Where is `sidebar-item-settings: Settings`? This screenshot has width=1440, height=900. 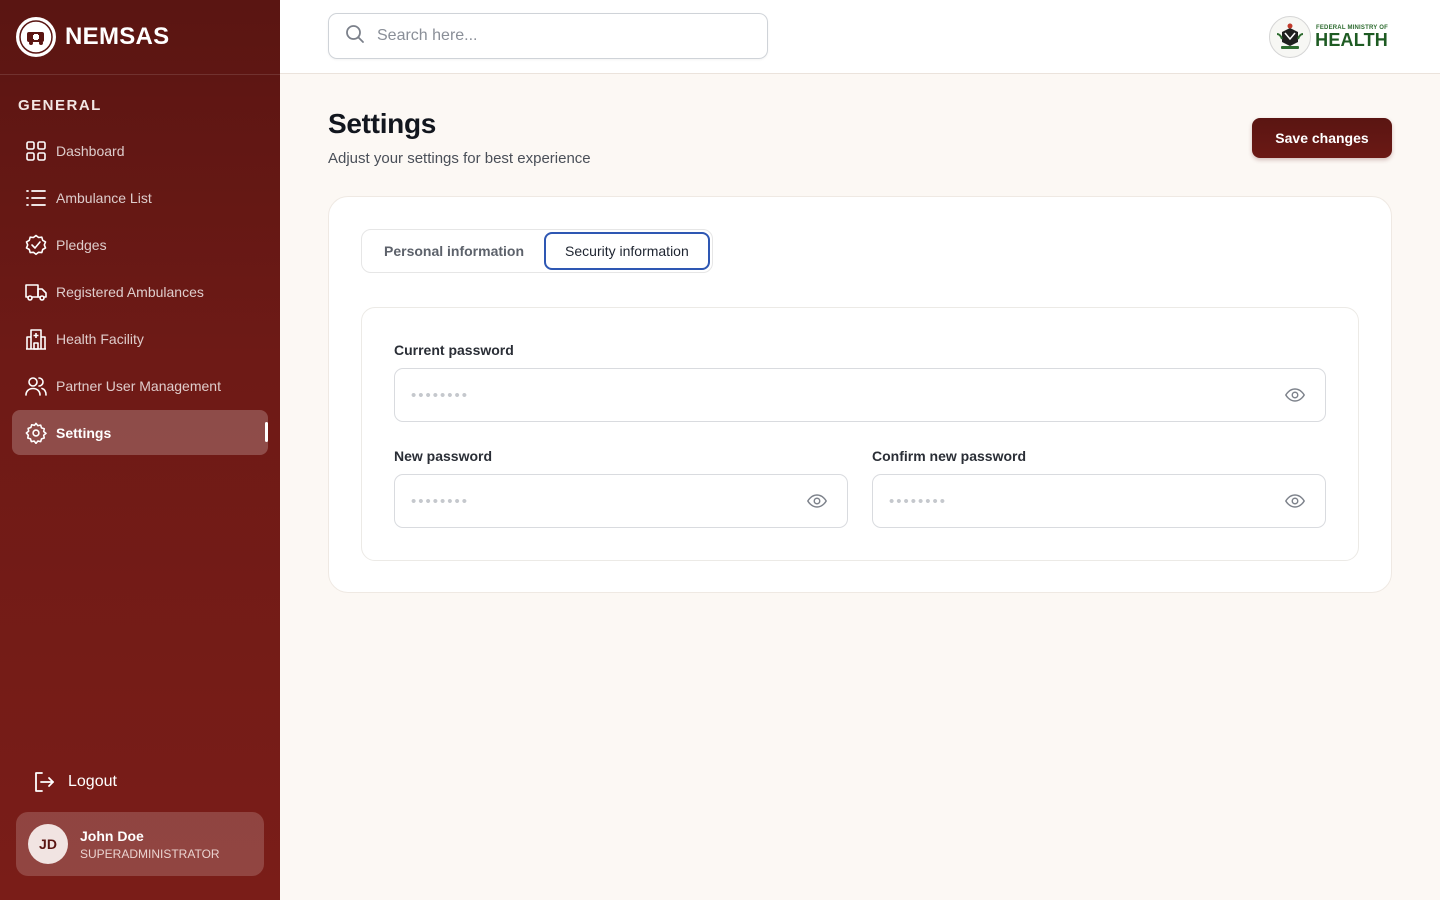
sidebar-item-settings: Settings is located at coordinates (140, 432).